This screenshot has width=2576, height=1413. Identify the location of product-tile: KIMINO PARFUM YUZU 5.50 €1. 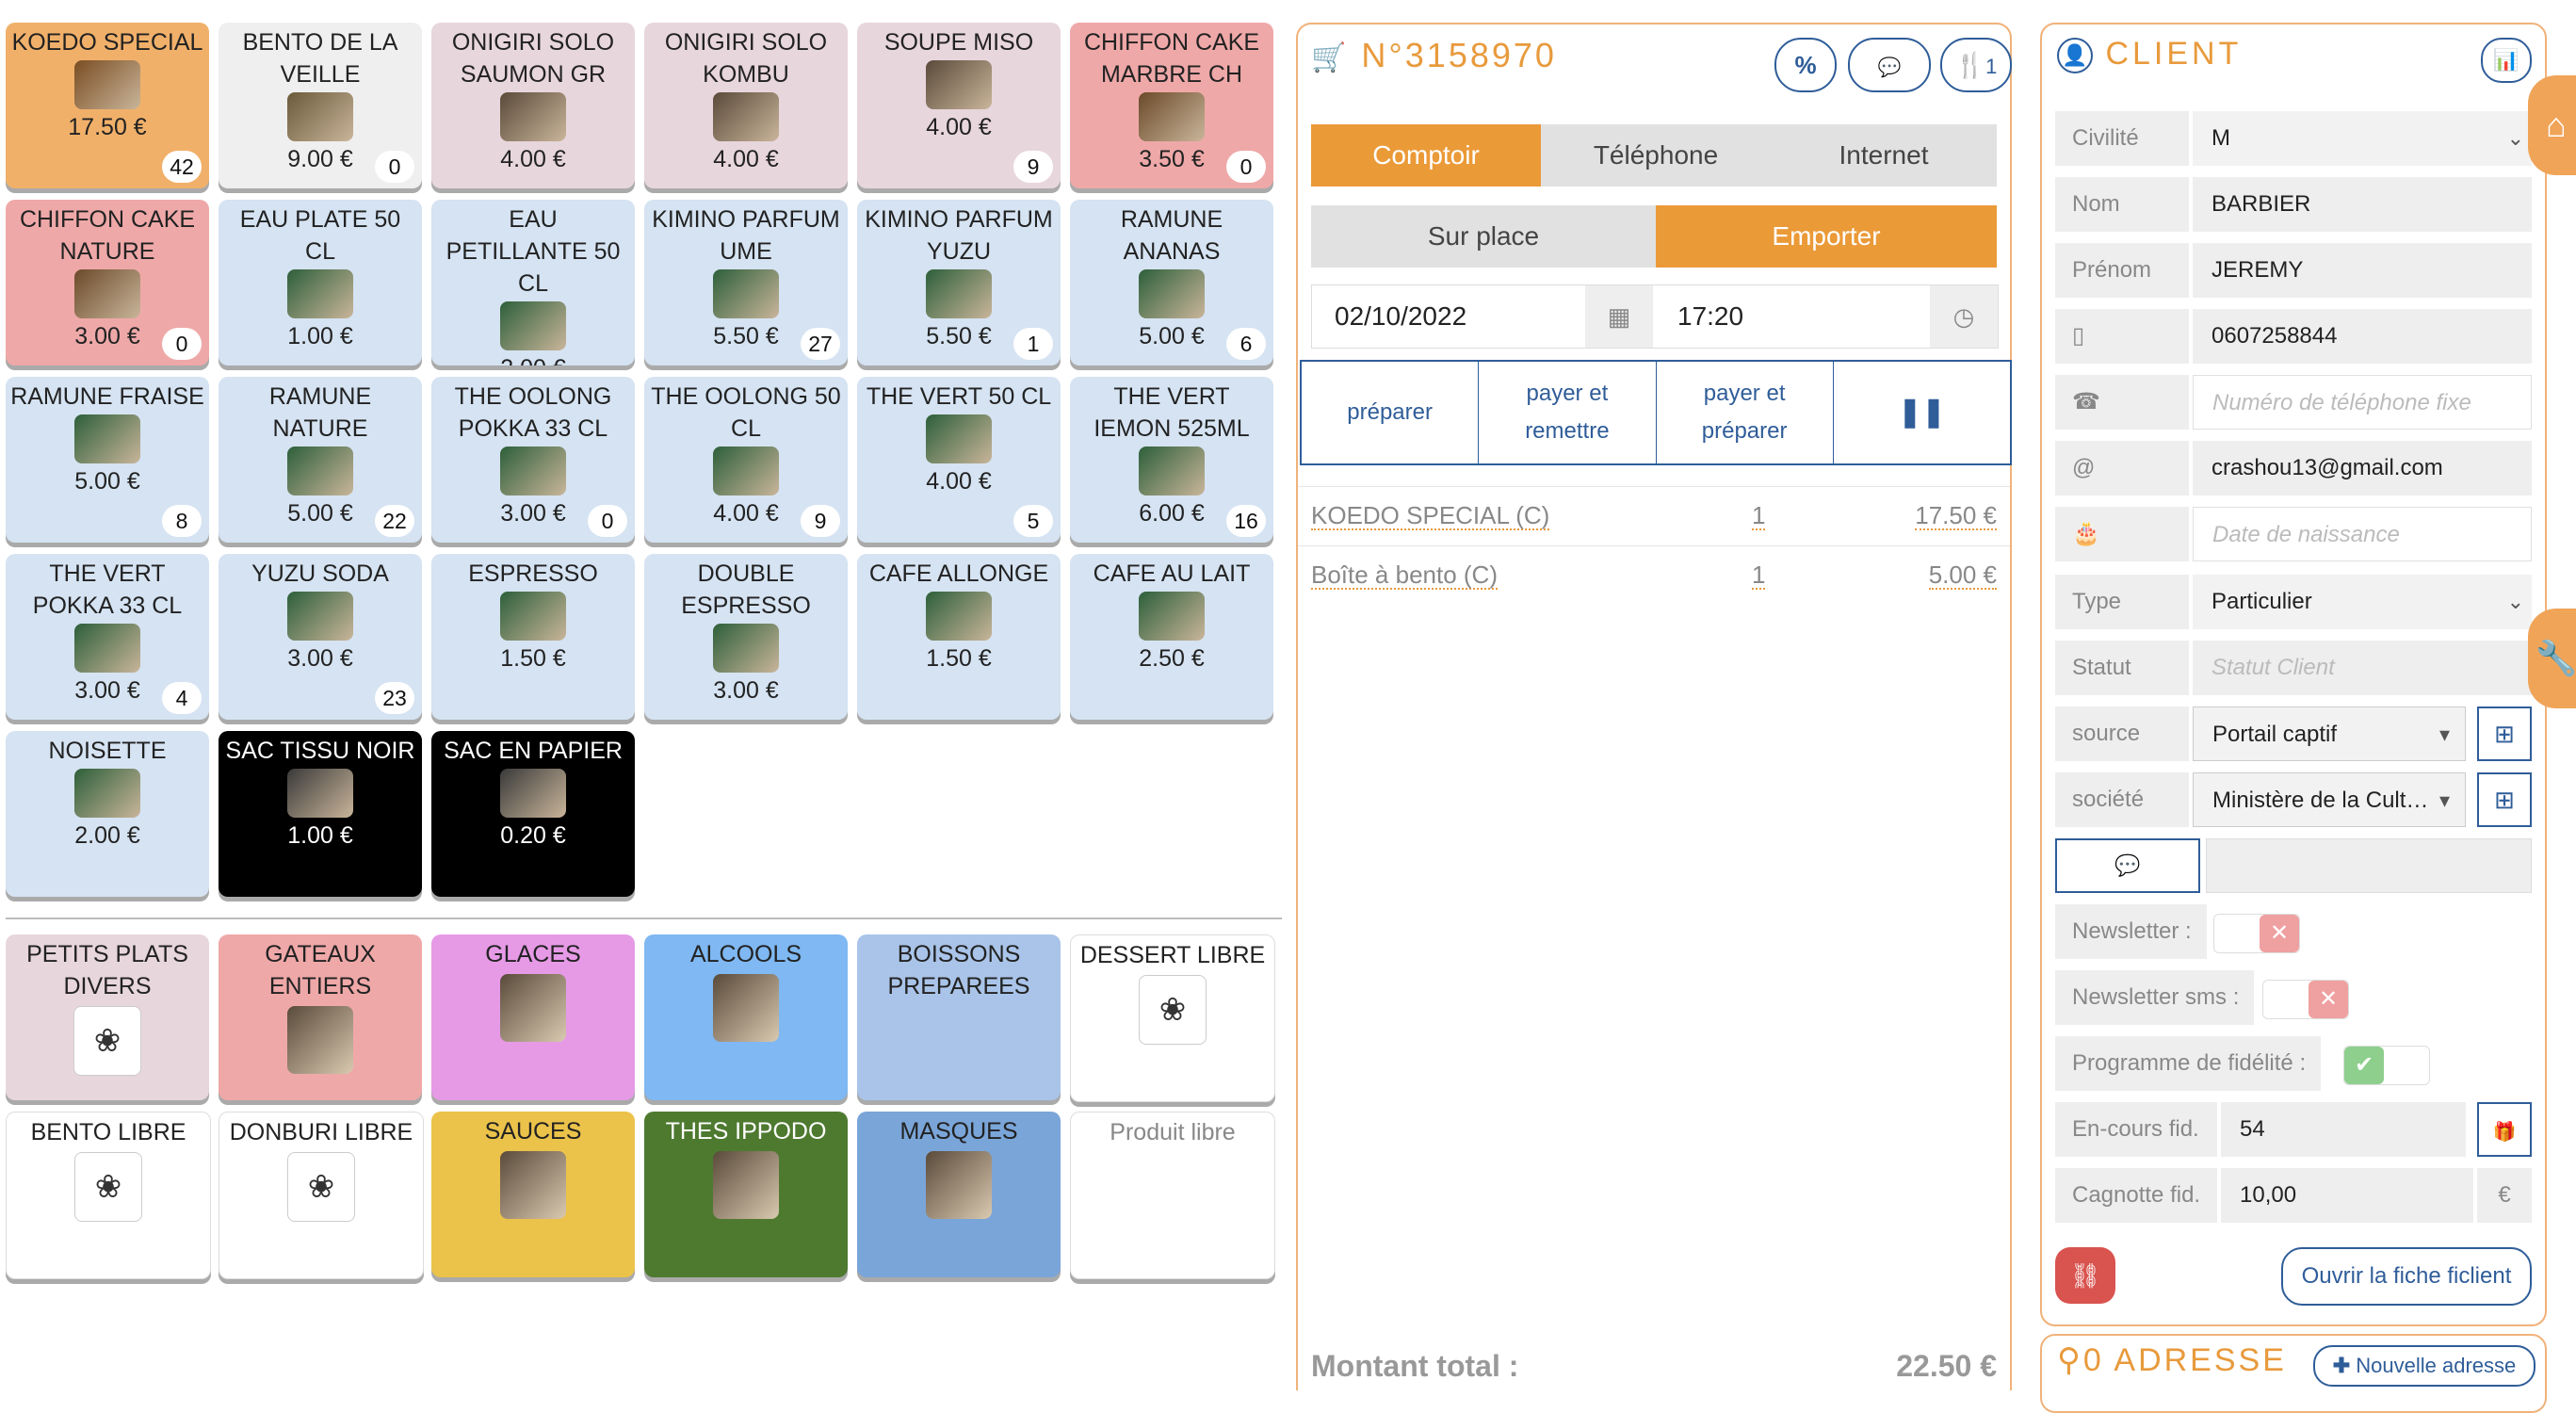
(959, 282).